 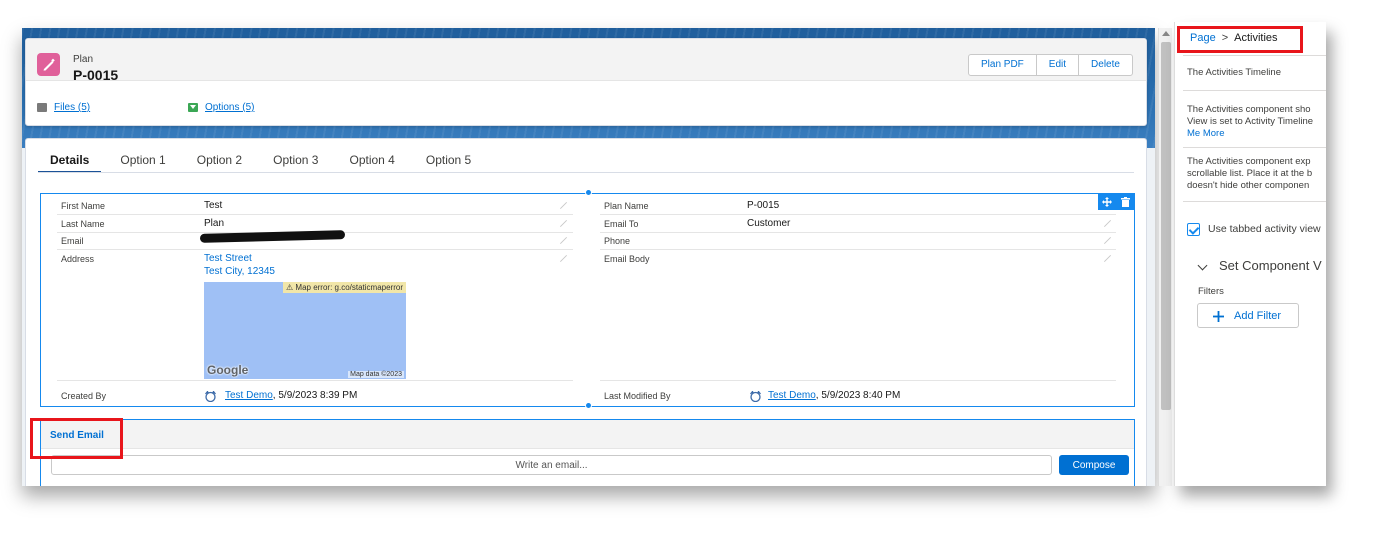 I want to click on last-name-label: Last Name, so click(x=83, y=224).